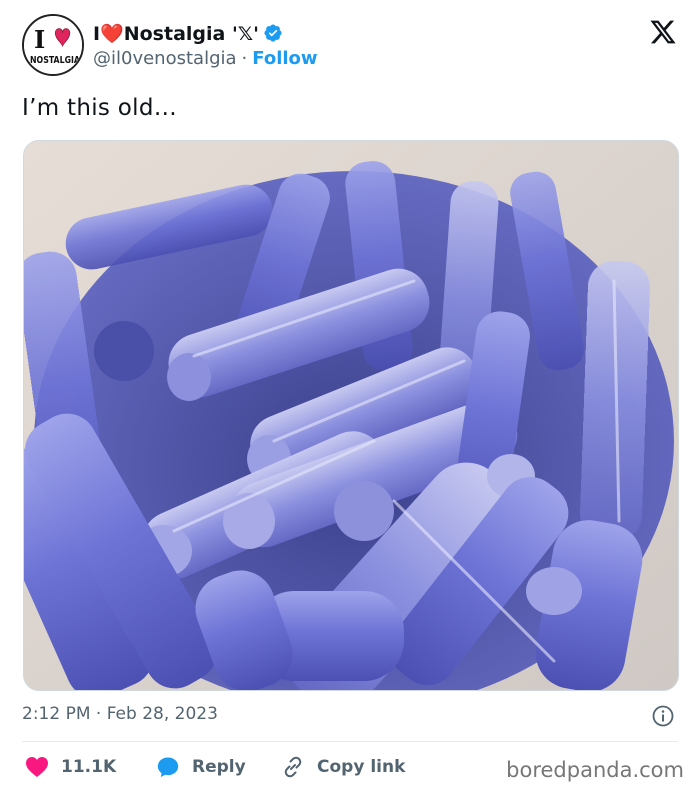 The image size is (700, 793). What do you see at coordinates (168, 767) in the screenshot?
I see `reply-bubble-icon` at bounding box center [168, 767].